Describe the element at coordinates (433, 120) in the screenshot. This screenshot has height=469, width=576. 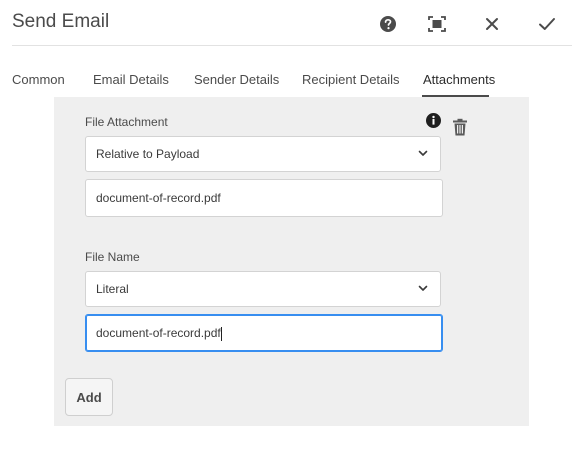
I see `info-icon` at that location.